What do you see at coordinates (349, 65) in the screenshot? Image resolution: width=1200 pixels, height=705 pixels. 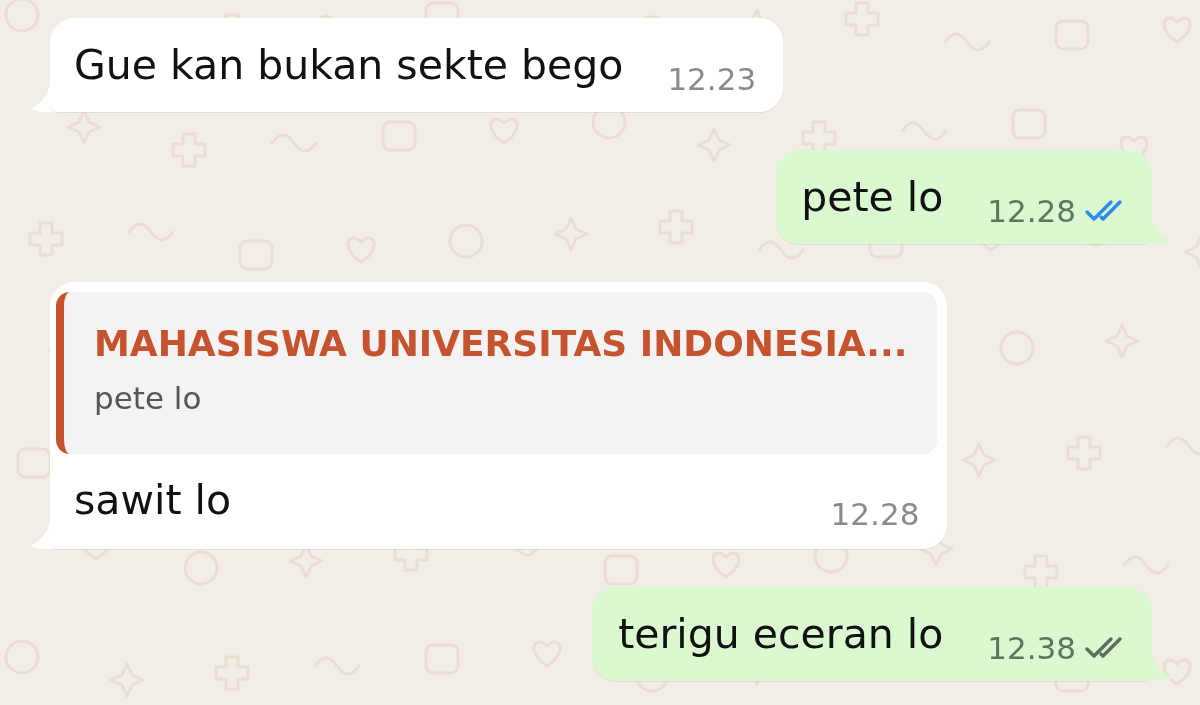 I see `message-text: Gue kan bukan sekte bego` at bounding box center [349, 65].